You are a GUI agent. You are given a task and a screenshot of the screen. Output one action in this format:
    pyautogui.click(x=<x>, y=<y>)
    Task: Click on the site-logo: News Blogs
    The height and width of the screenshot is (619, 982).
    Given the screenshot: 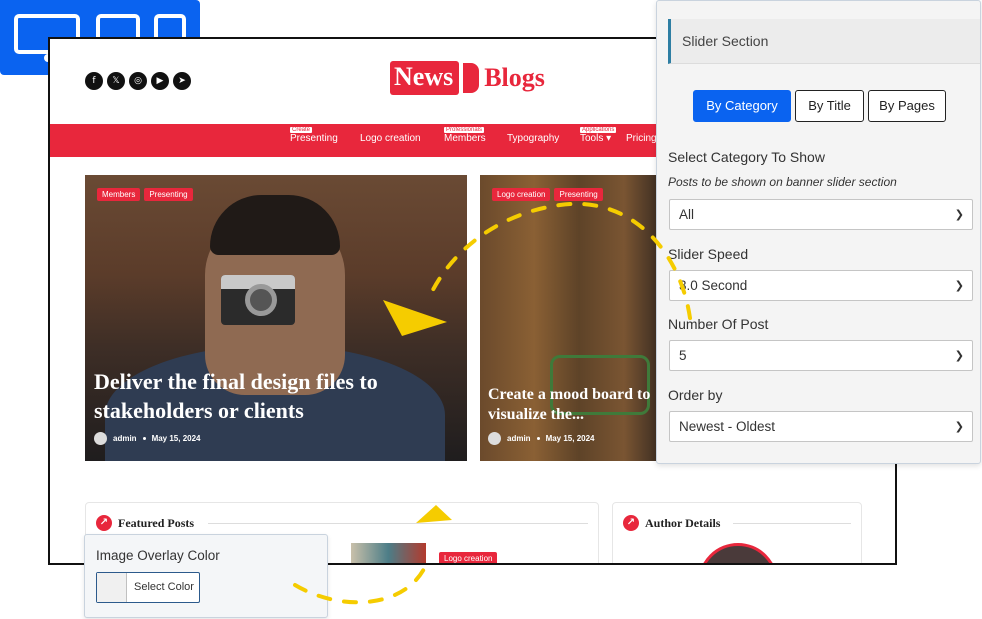 What is the action you would take?
    pyautogui.click(x=467, y=78)
    